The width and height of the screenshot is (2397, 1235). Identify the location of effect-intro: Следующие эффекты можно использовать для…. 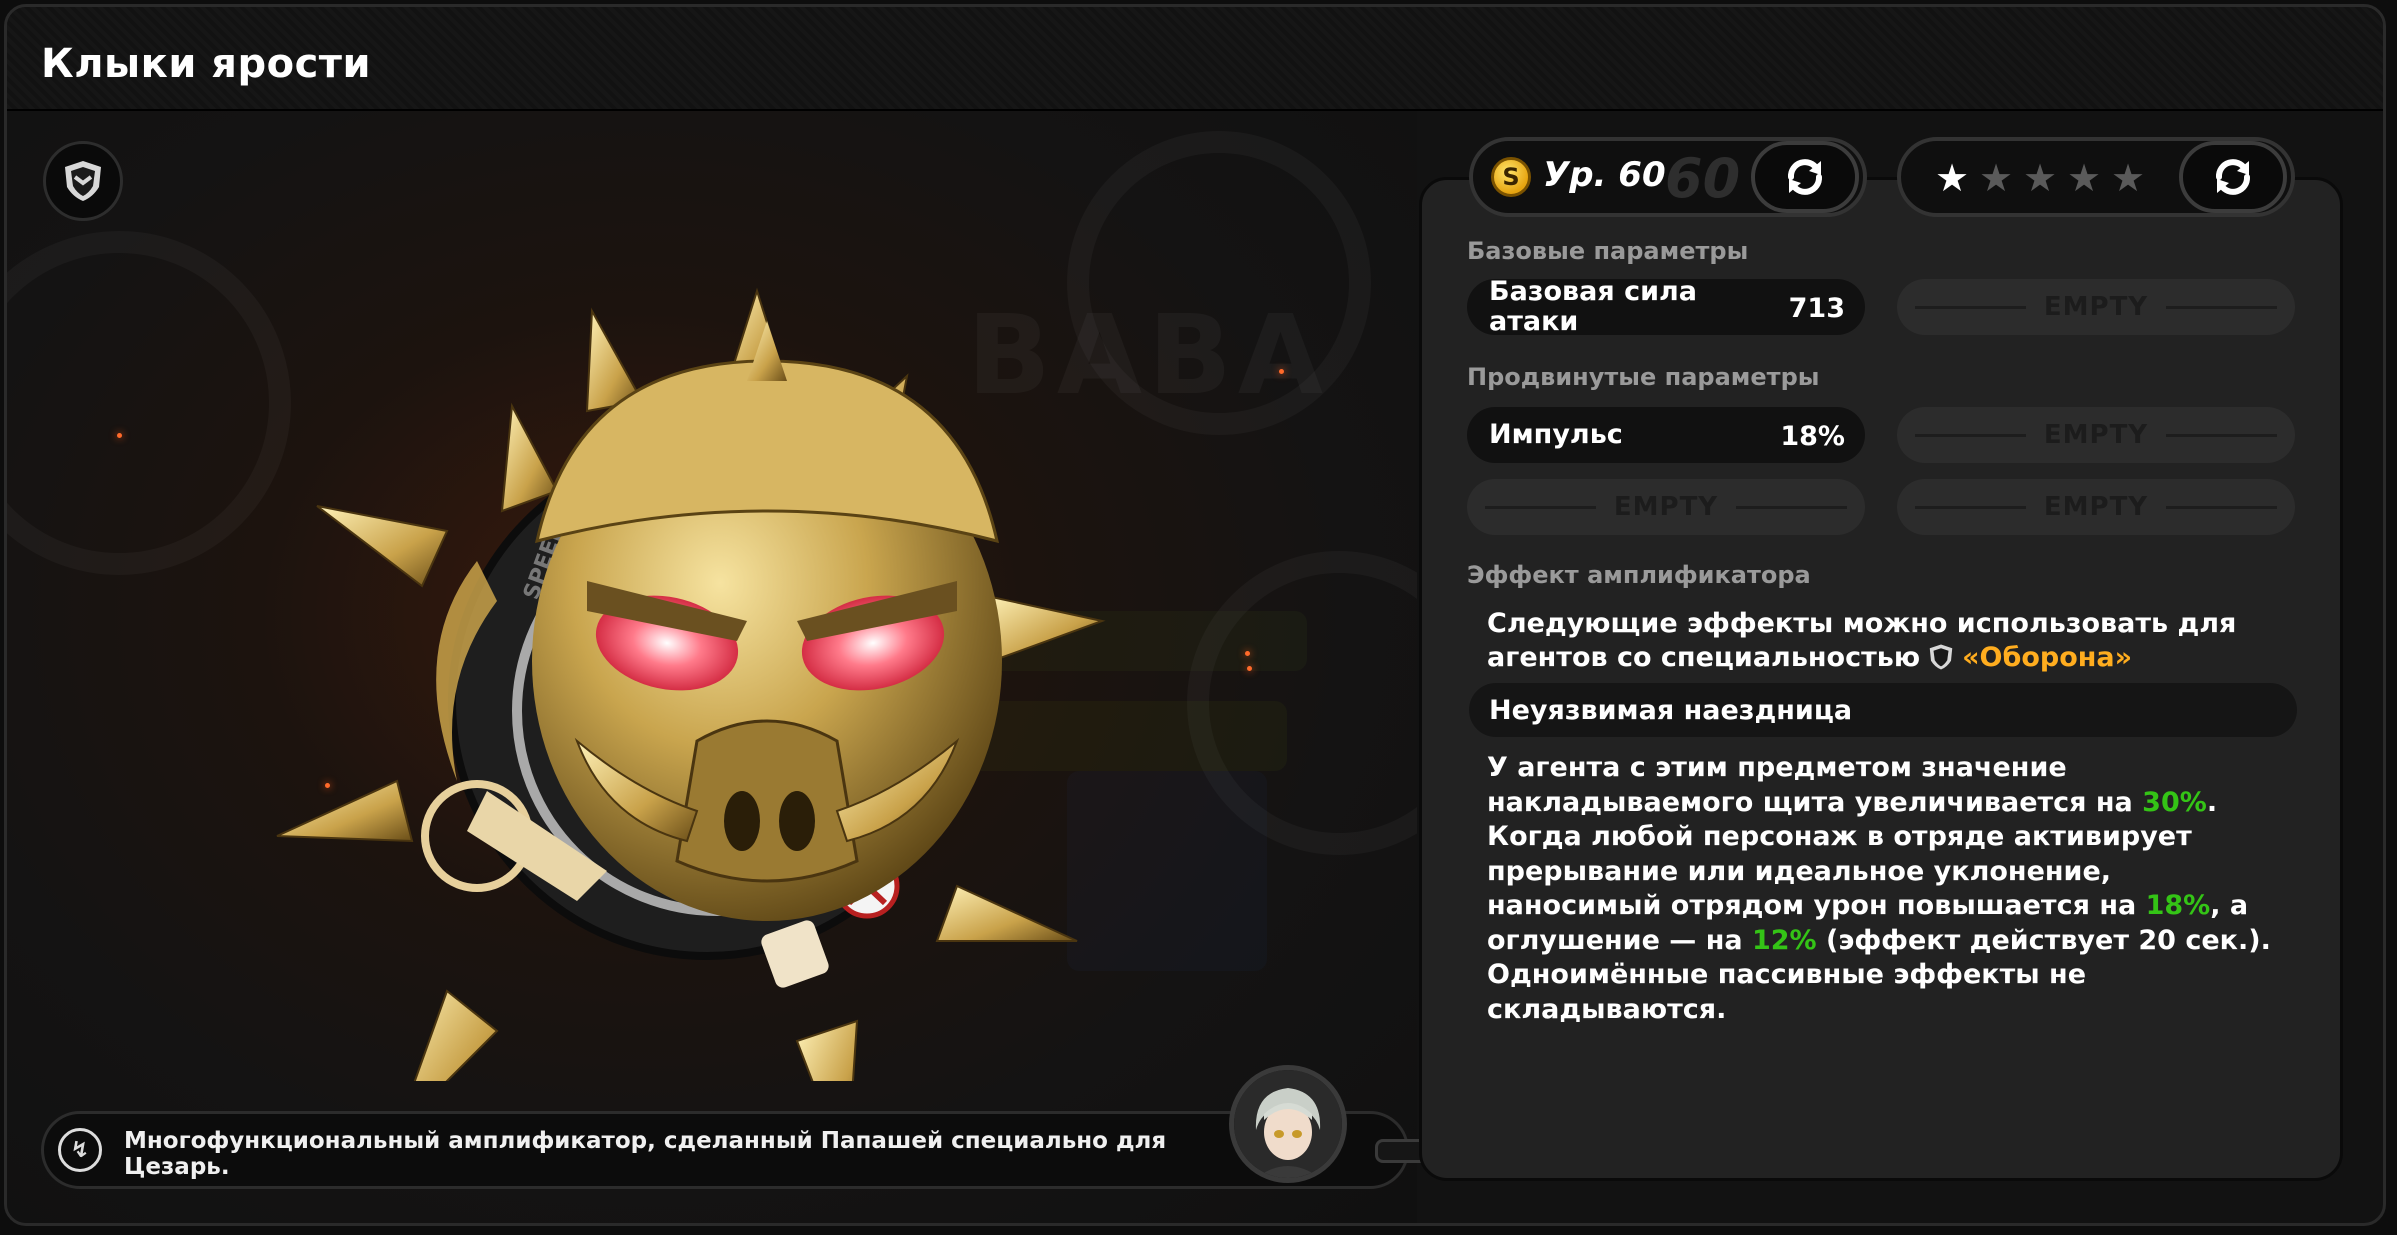
(1862, 640).